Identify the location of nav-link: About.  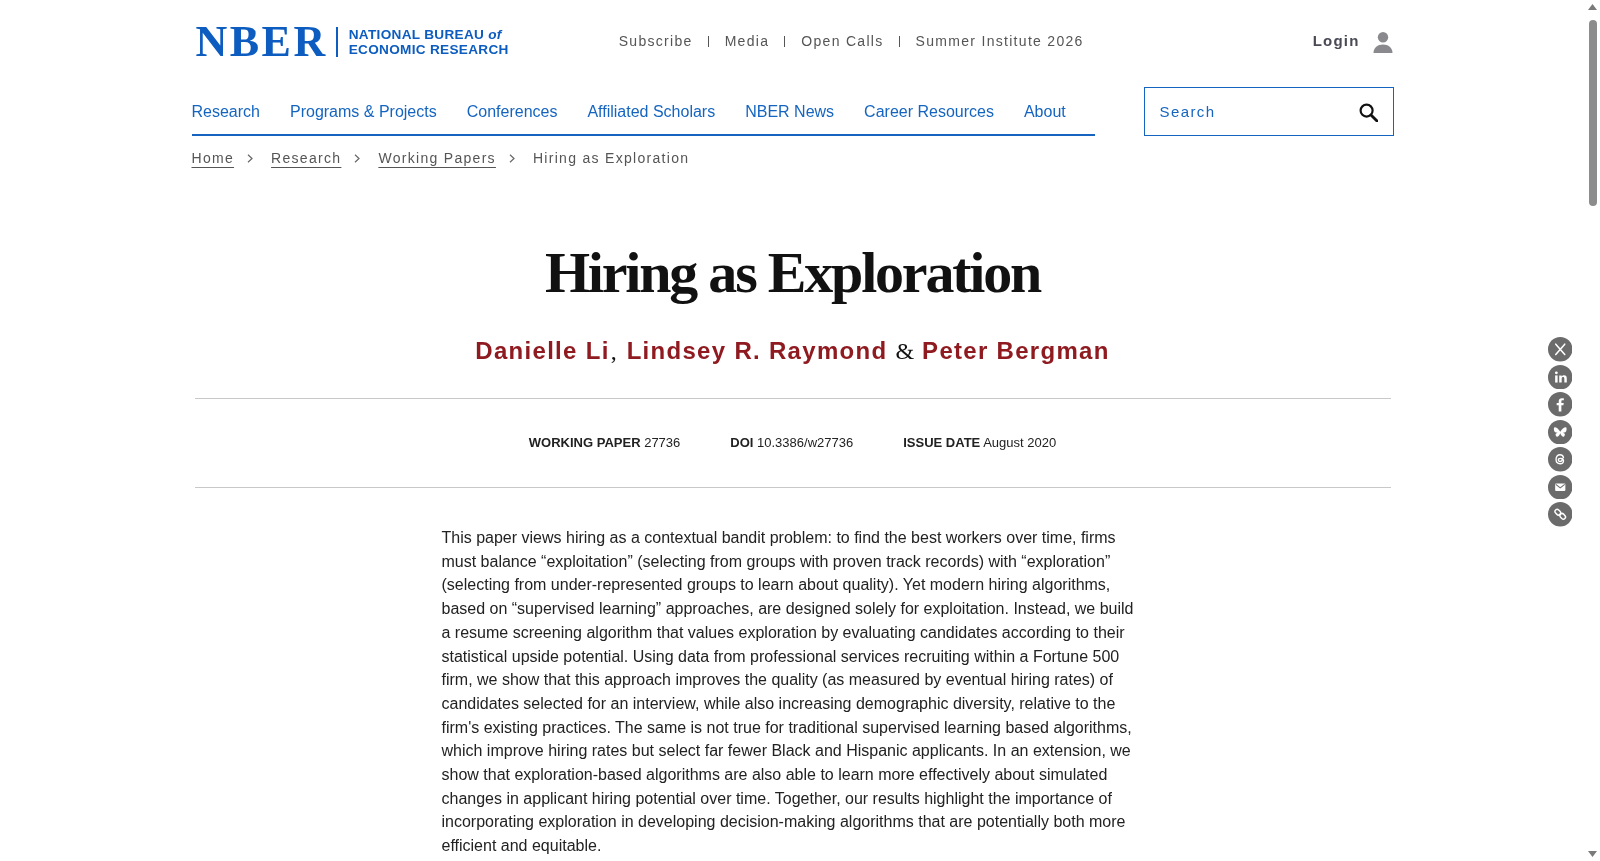
(1044, 112).